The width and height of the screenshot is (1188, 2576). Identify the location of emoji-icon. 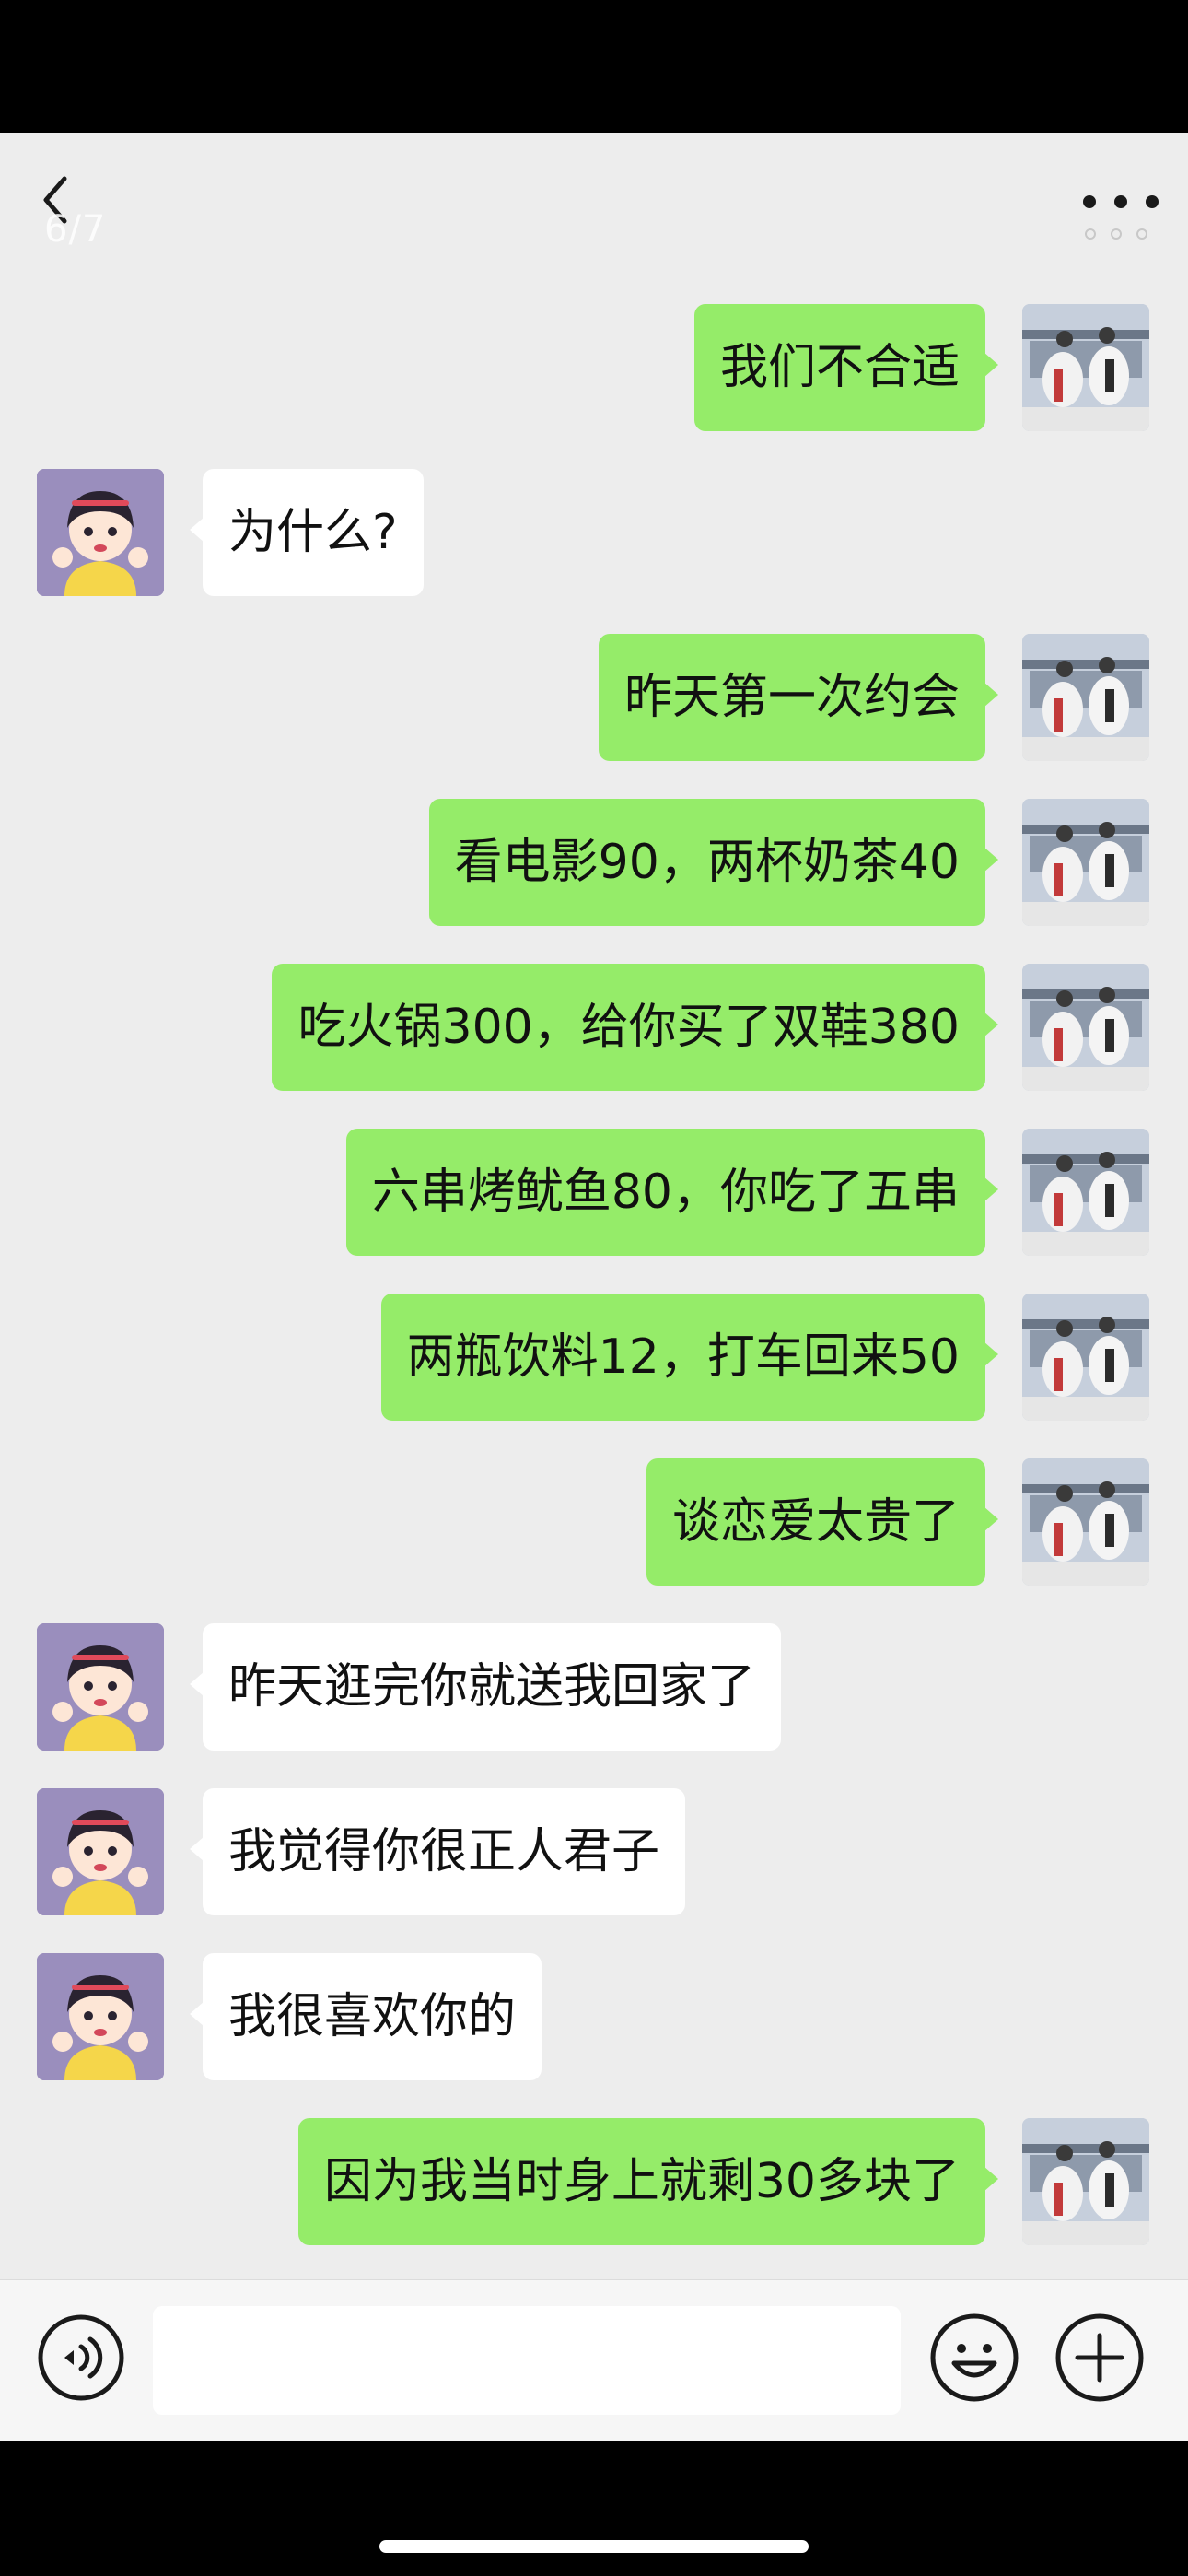
(974, 2358).